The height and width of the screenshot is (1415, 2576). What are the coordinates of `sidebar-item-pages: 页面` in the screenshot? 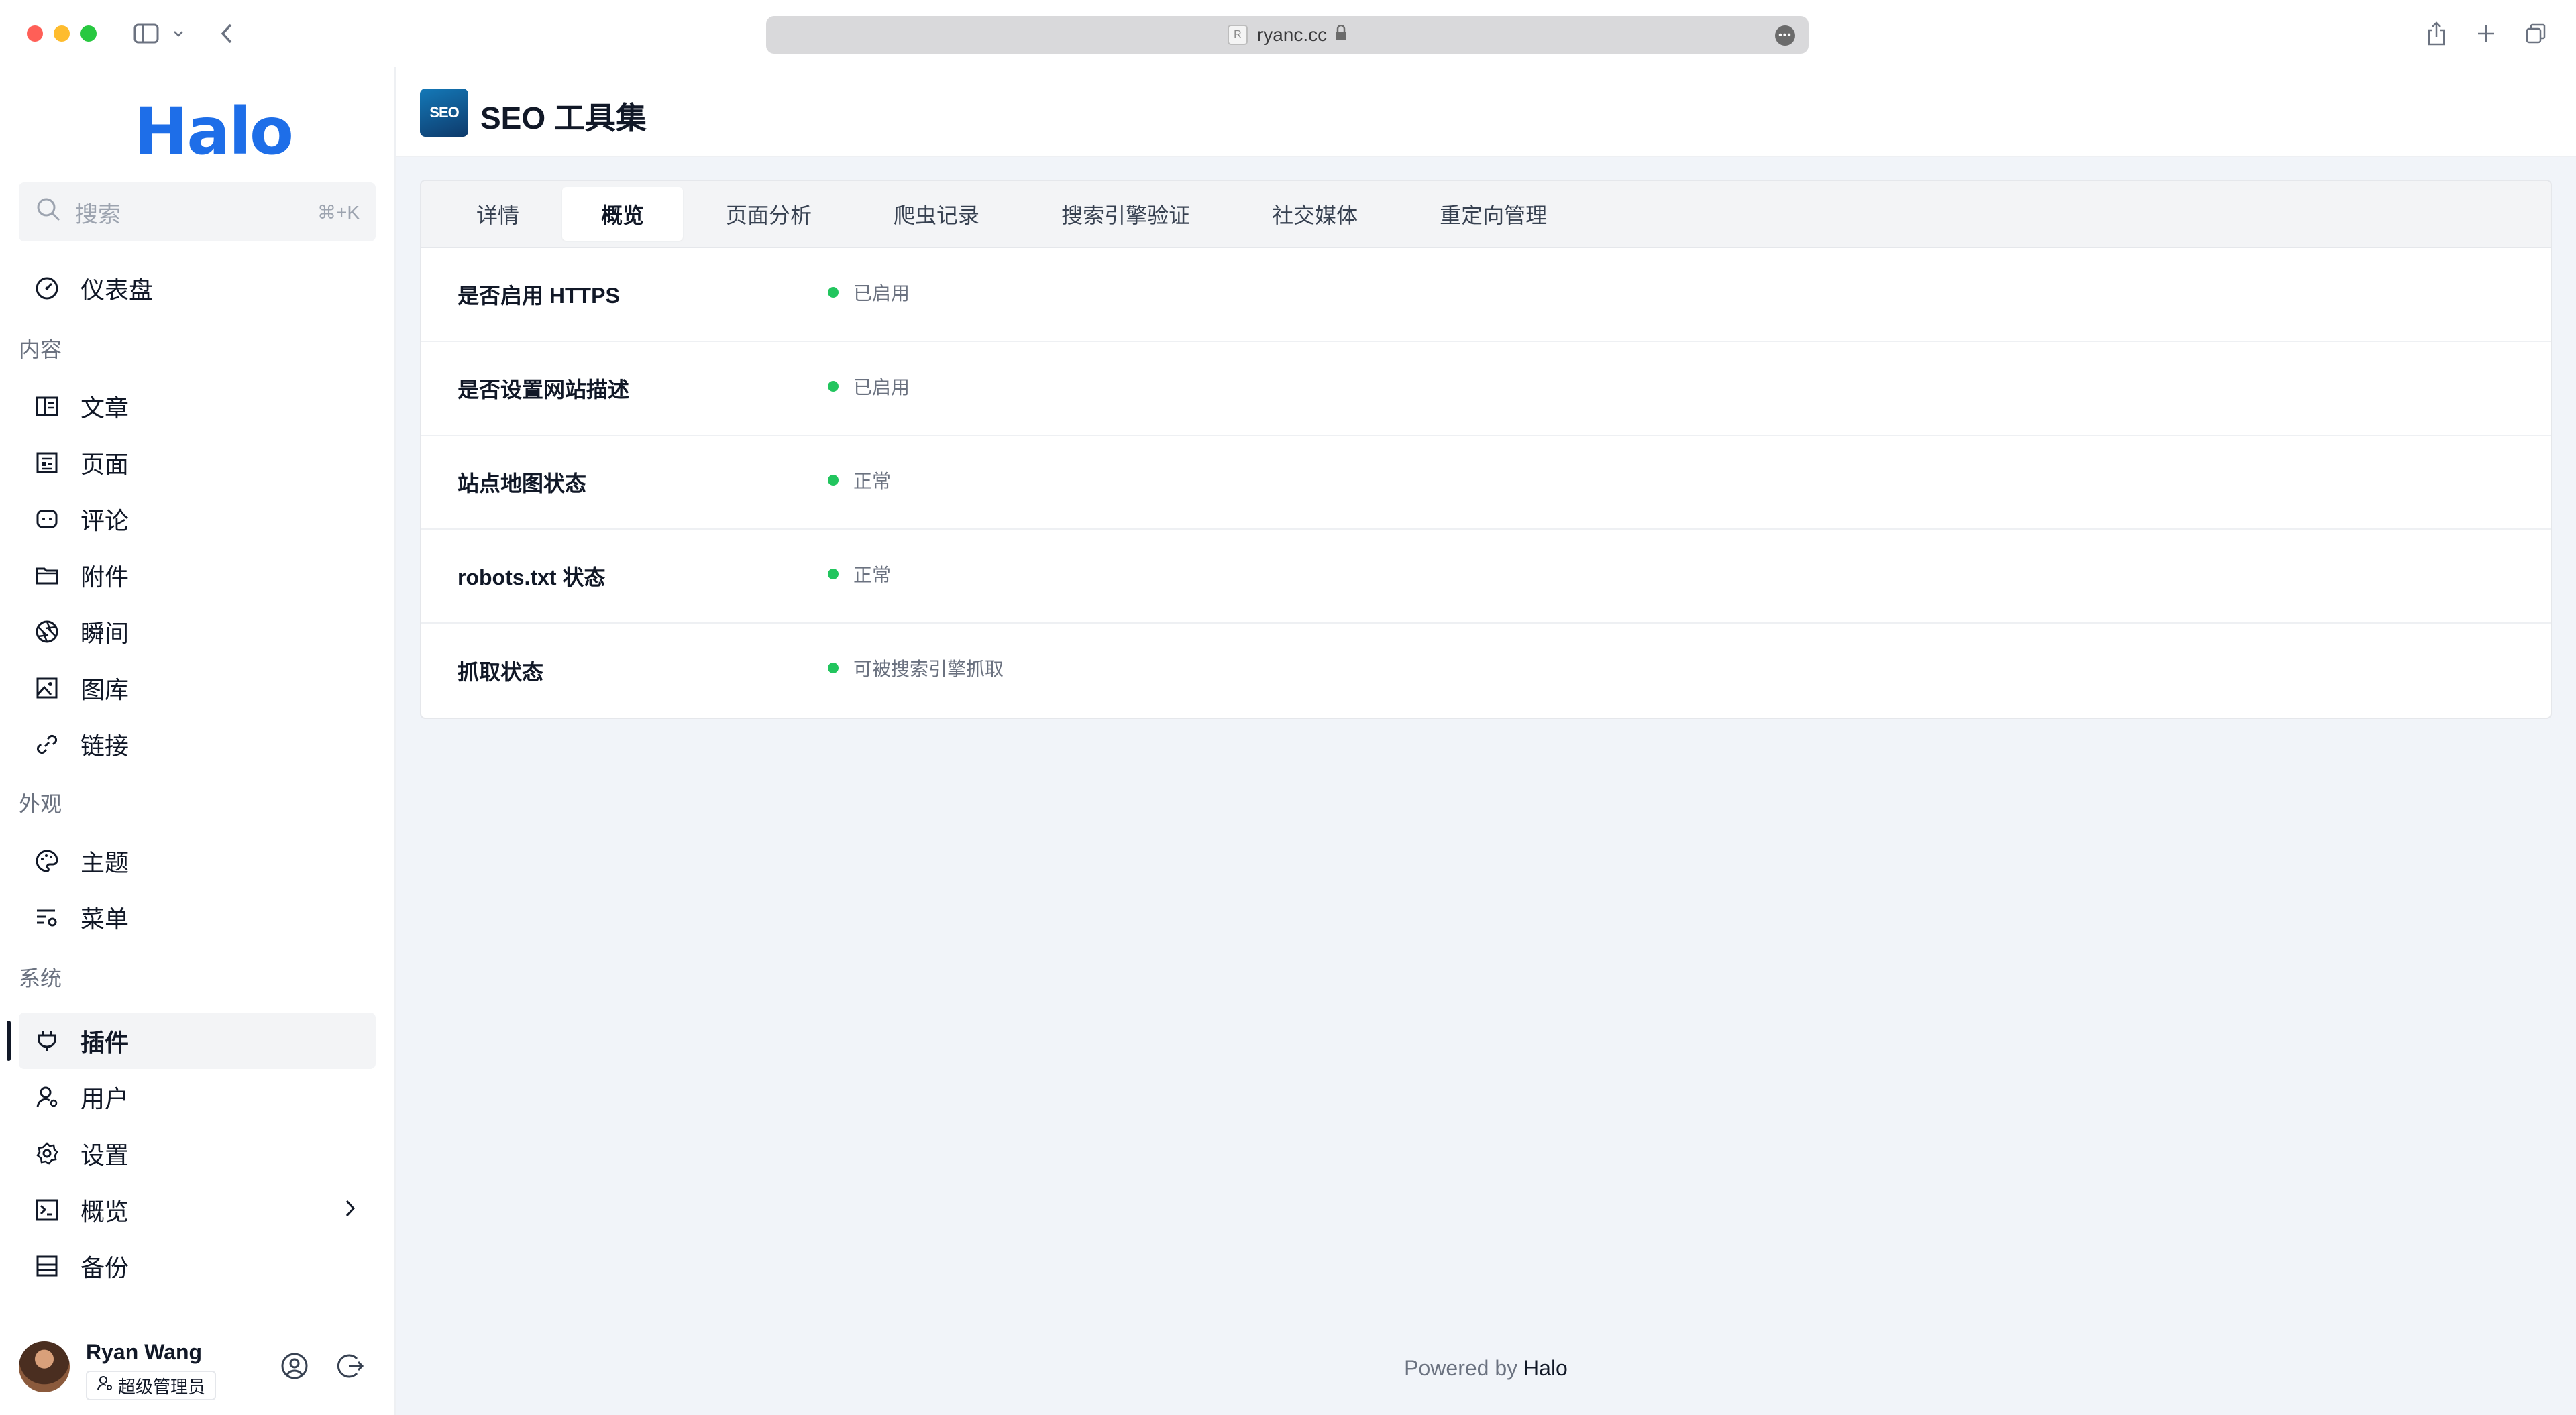 It's located at (197, 463).